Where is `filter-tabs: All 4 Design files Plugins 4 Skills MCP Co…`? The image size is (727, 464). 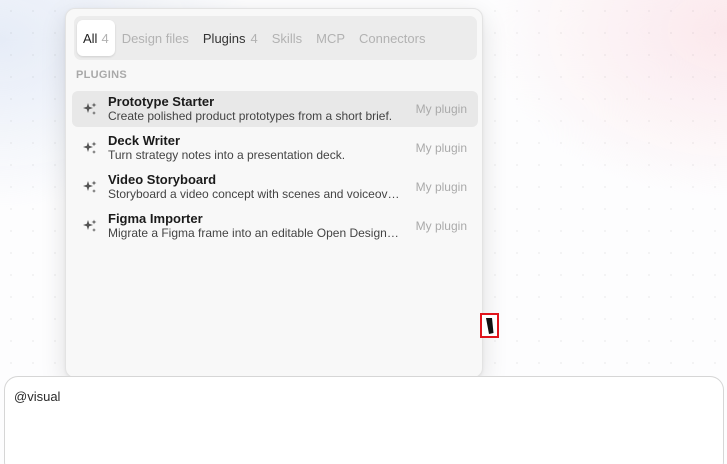
filter-tabs: All 4 Design files Plugins 4 Skills MCP Co… is located at coordinates (275, 38).